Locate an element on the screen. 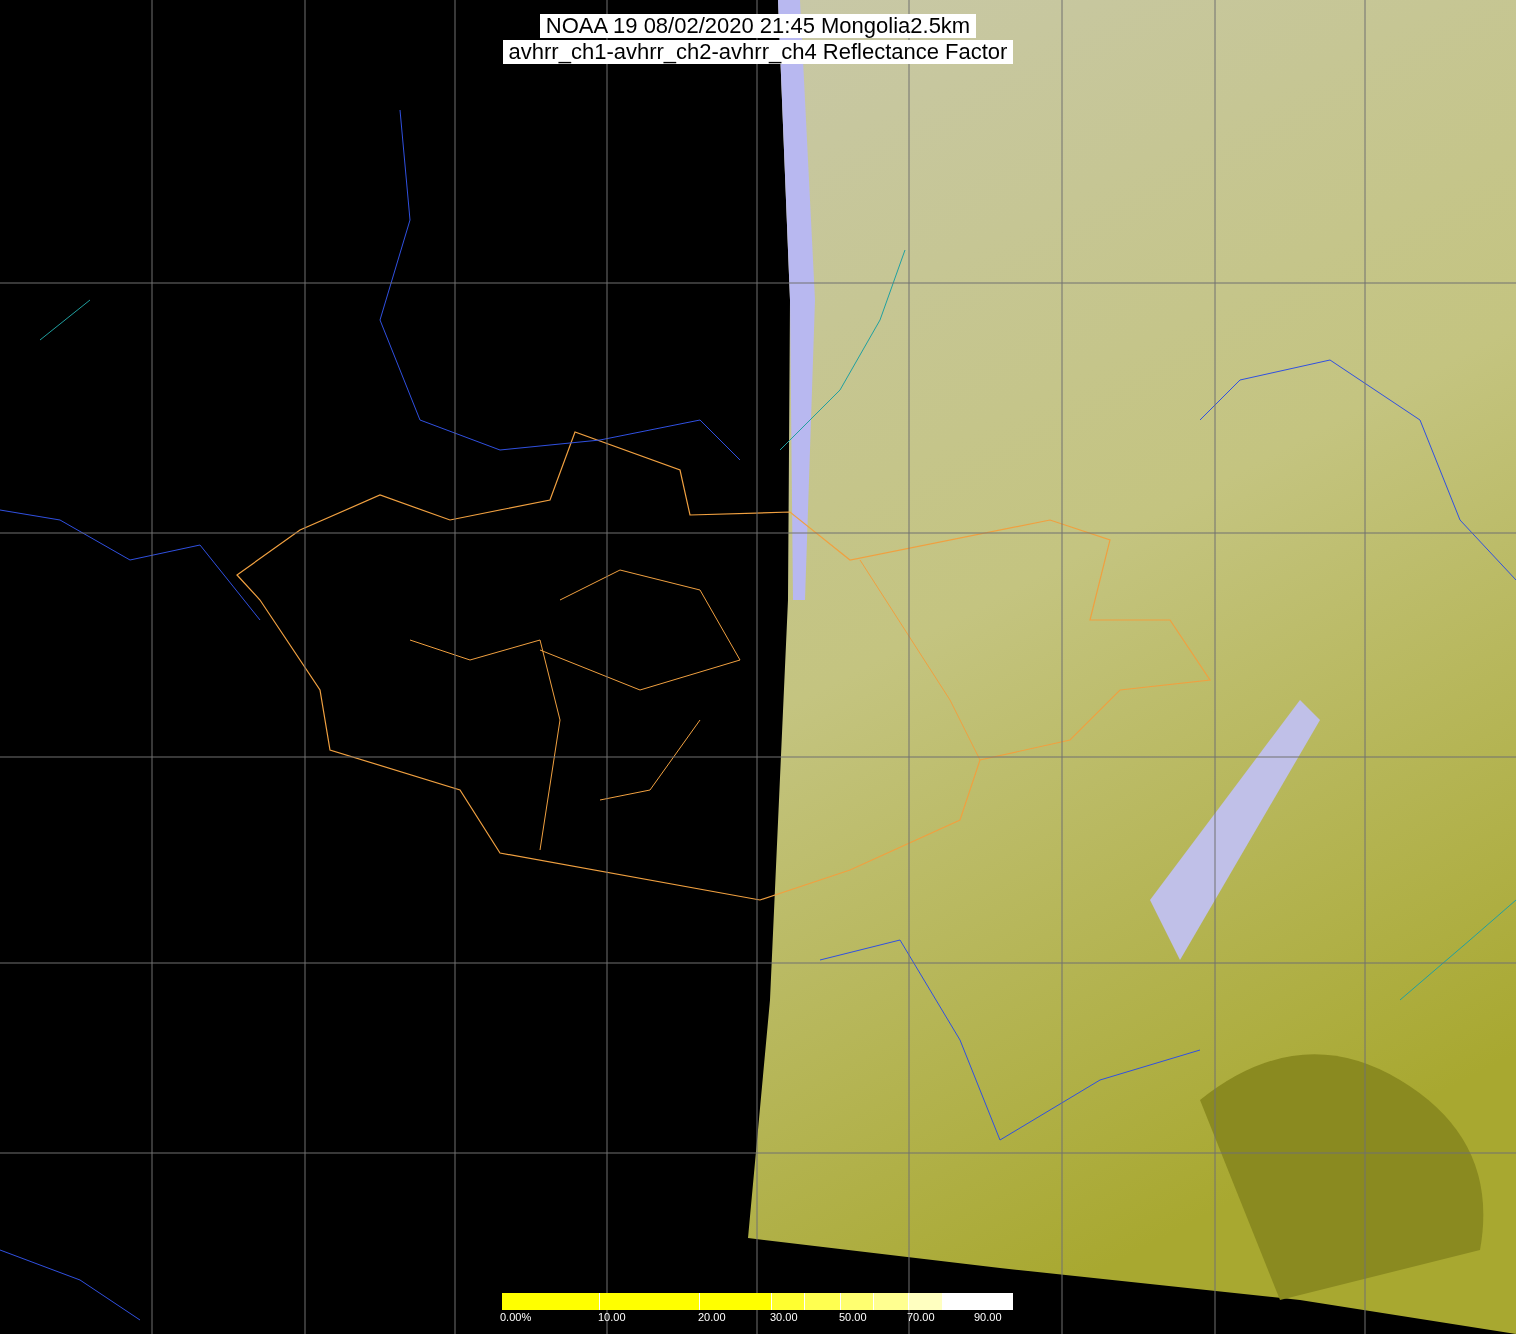 The height and width of the screenshot is (1334, 1516). colorbar-label: 10.00 is located at coordinates (612, 1317).